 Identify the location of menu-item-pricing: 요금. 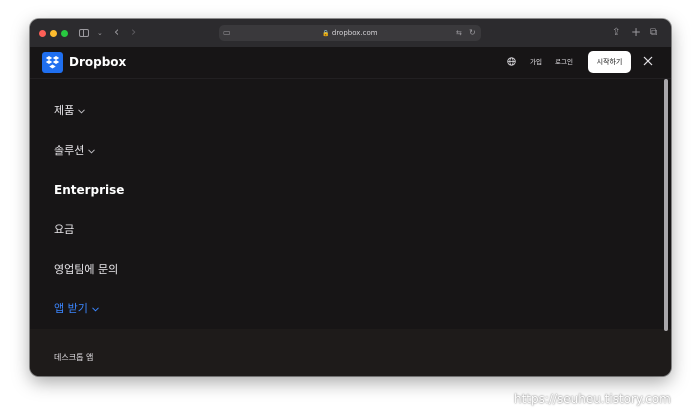
(64, 230).